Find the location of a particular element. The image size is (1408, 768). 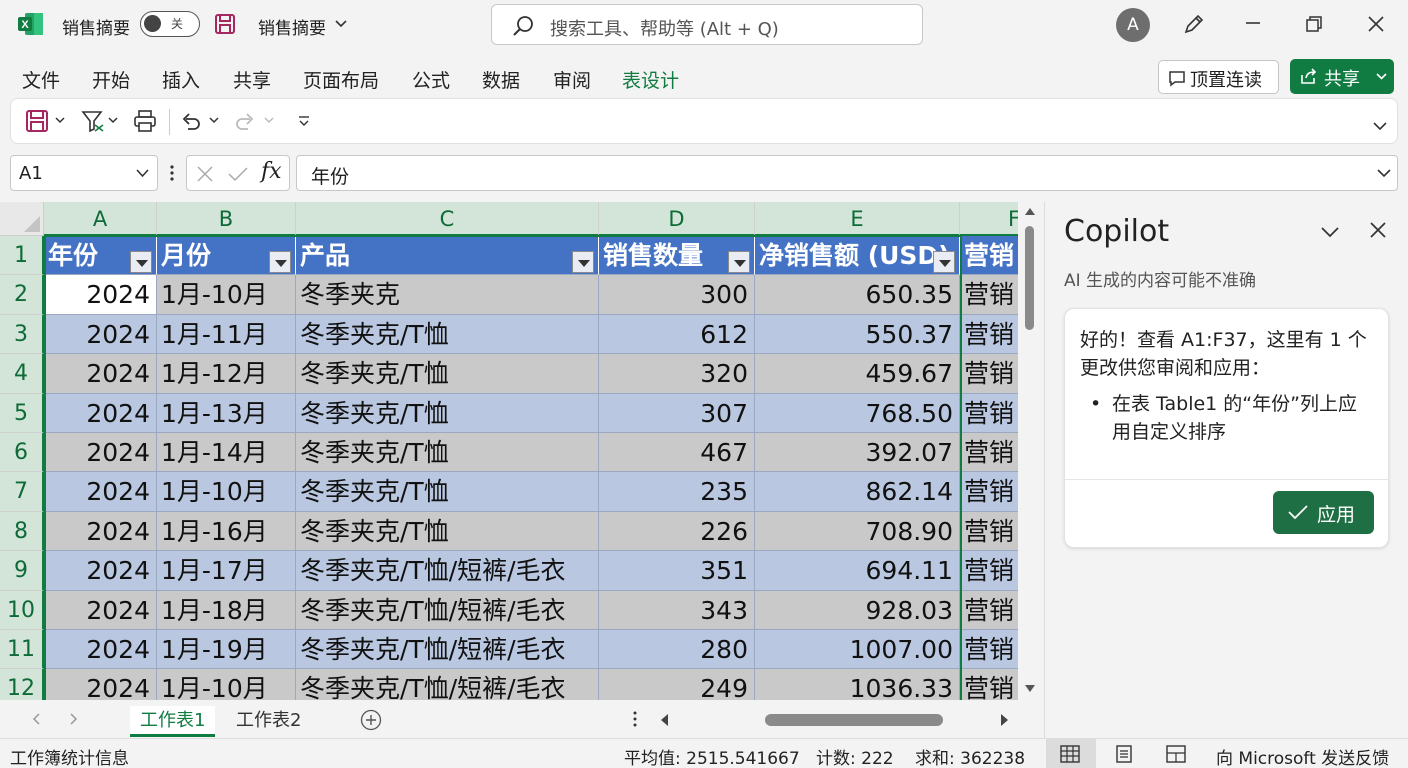

table-cell: 550.37 is located at coordinates (857, 334).